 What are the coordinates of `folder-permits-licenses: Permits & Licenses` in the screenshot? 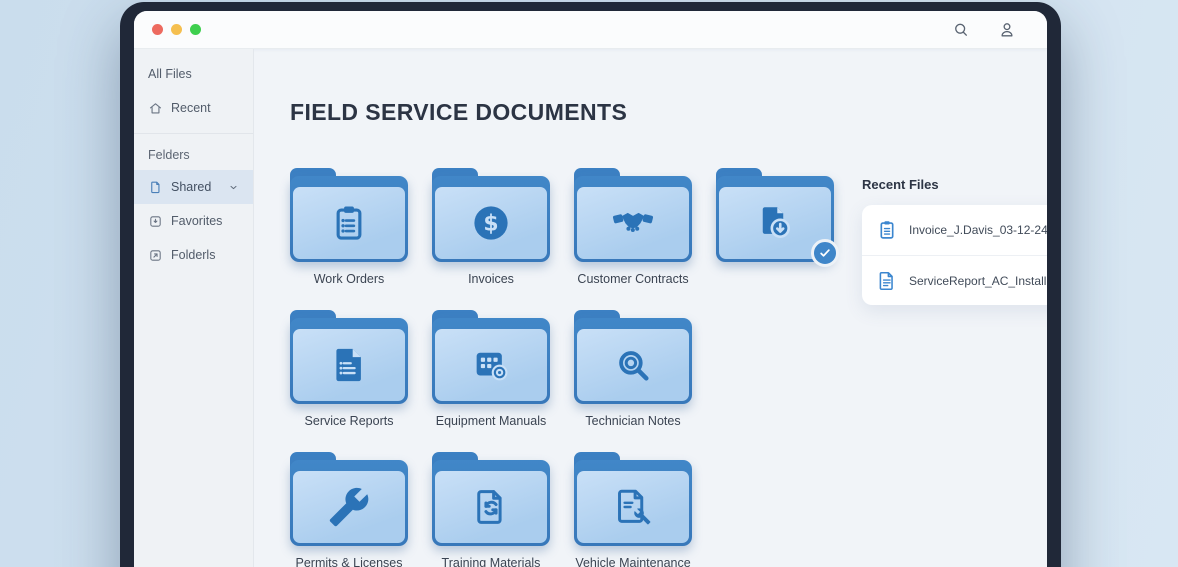 It's located at (349, 509).